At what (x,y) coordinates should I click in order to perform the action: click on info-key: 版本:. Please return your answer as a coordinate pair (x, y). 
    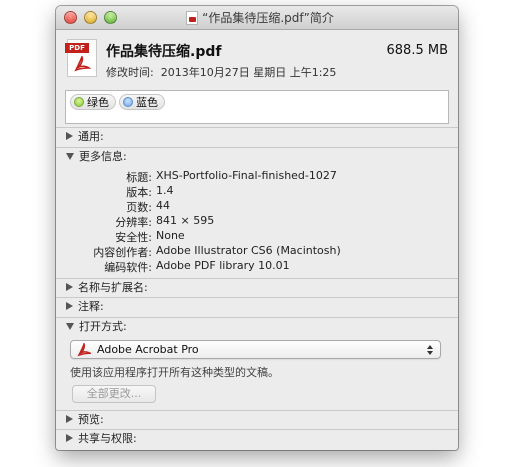
    Looking at the image, I should click on (139, 192).